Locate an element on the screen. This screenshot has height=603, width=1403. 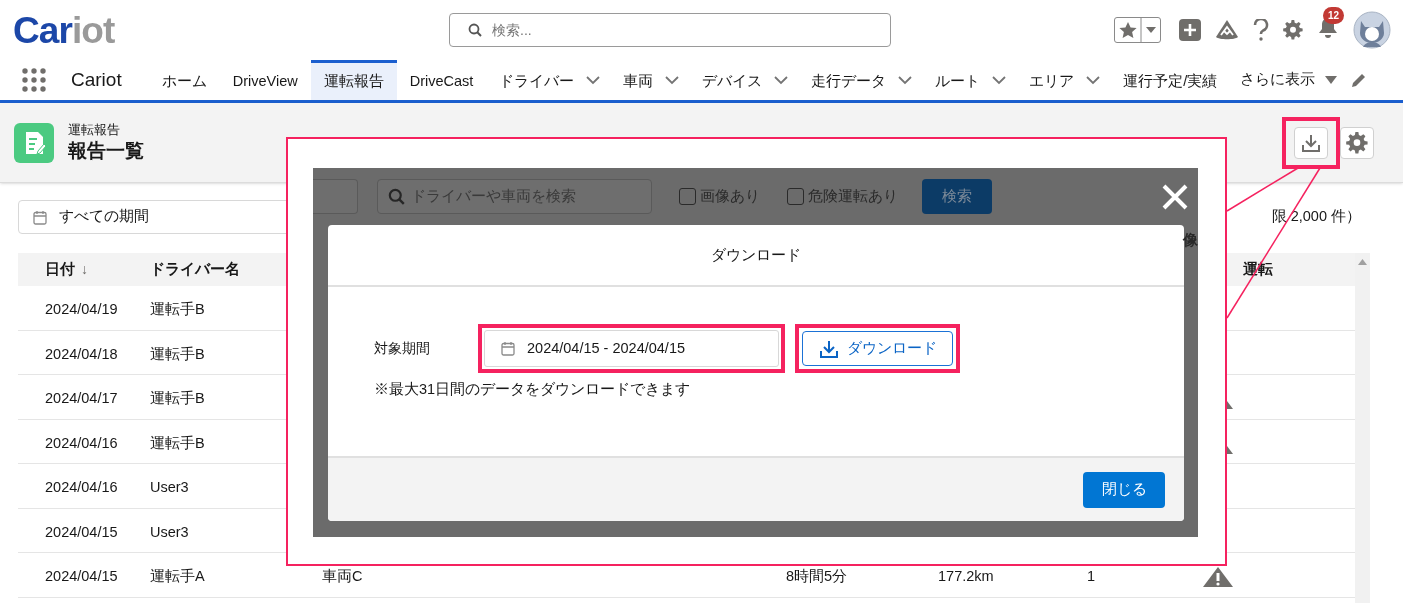
favorites-button is located at coordinates (1137, 30).